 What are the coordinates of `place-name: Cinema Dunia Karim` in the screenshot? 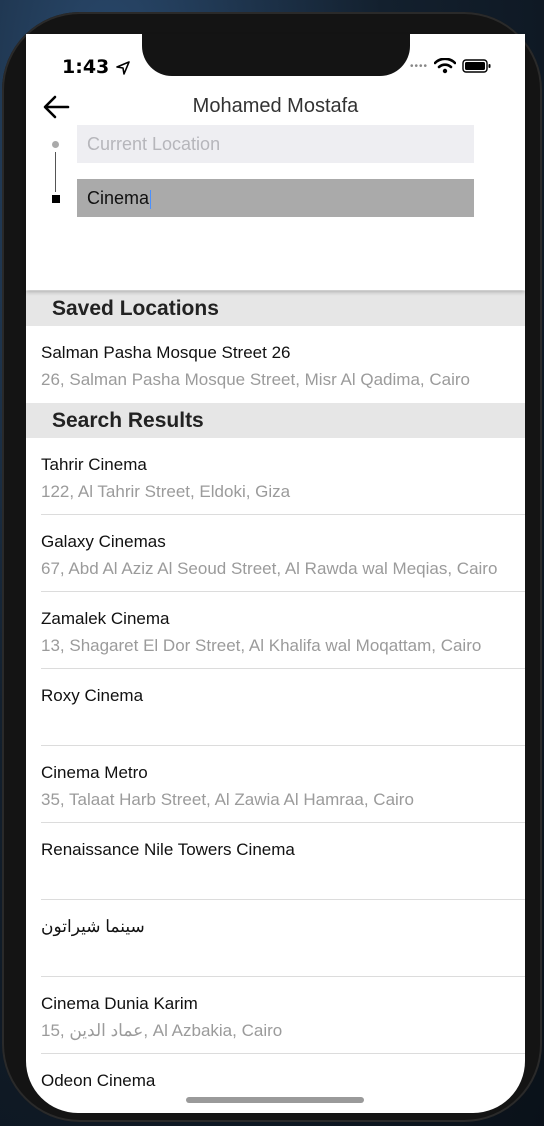 It's located at (119, 1003).